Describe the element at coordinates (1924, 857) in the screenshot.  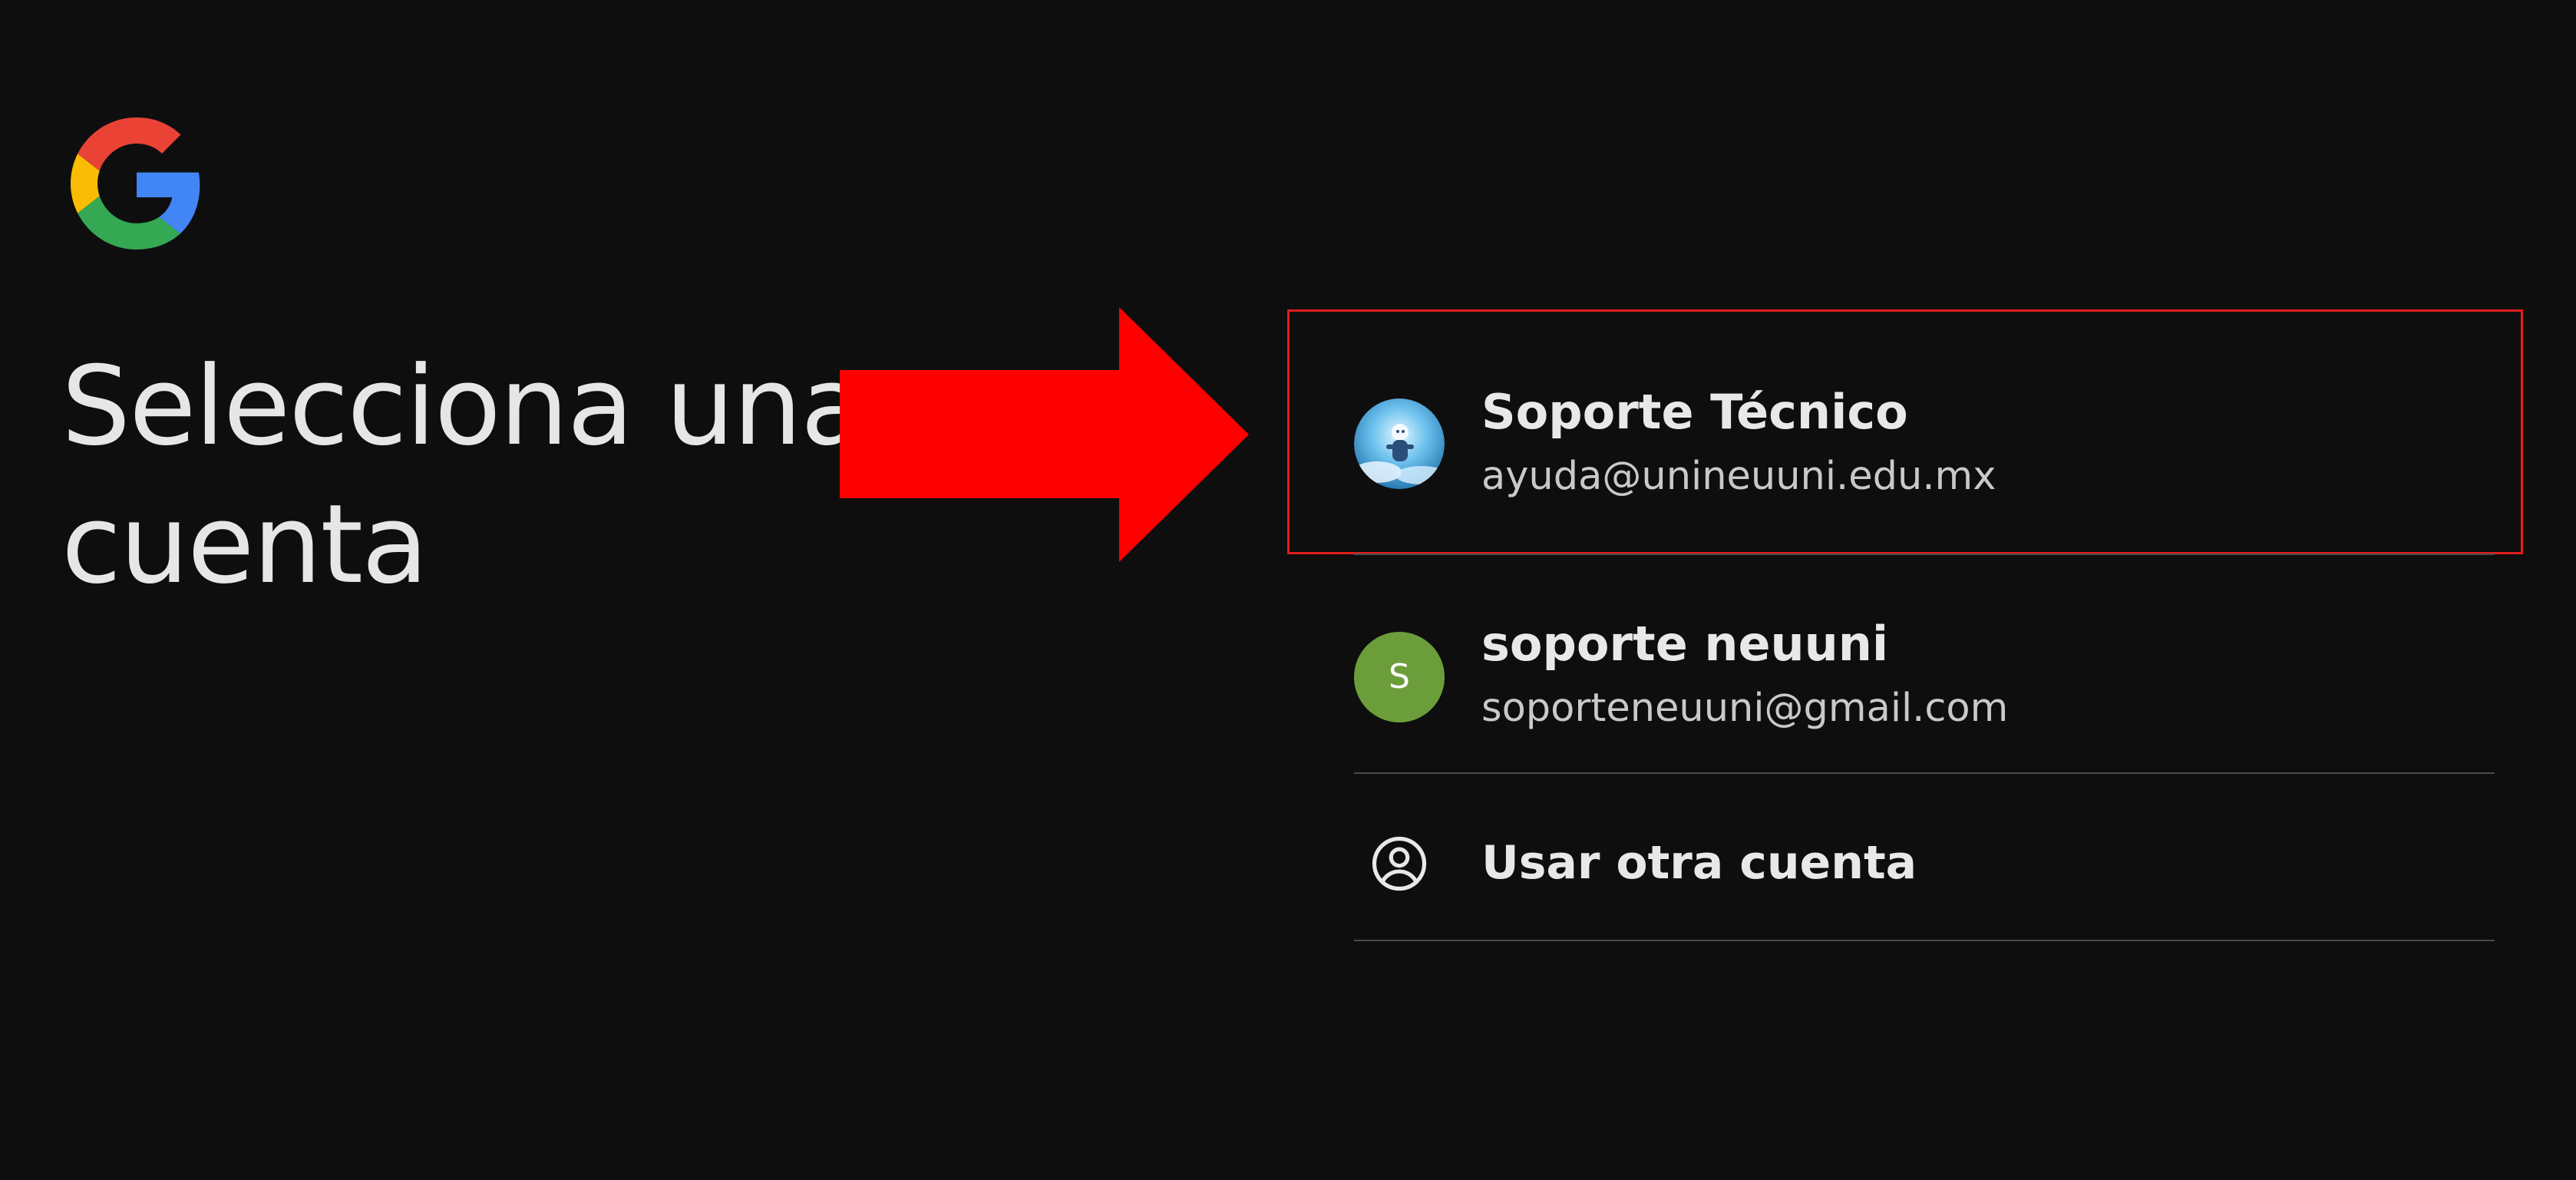
I see `use-another-account-button: Usar otra cuenta` at that location.